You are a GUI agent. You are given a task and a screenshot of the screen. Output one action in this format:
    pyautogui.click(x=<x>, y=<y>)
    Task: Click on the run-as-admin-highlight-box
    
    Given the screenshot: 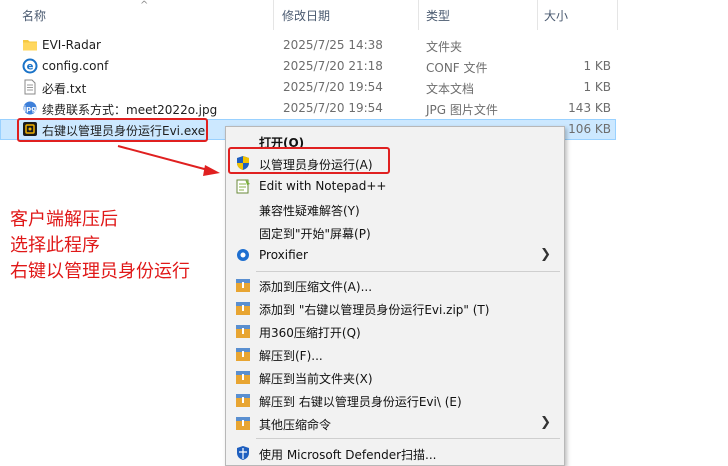 What is the action you would take?
    pyautogui.click(x=309, y=160)
    